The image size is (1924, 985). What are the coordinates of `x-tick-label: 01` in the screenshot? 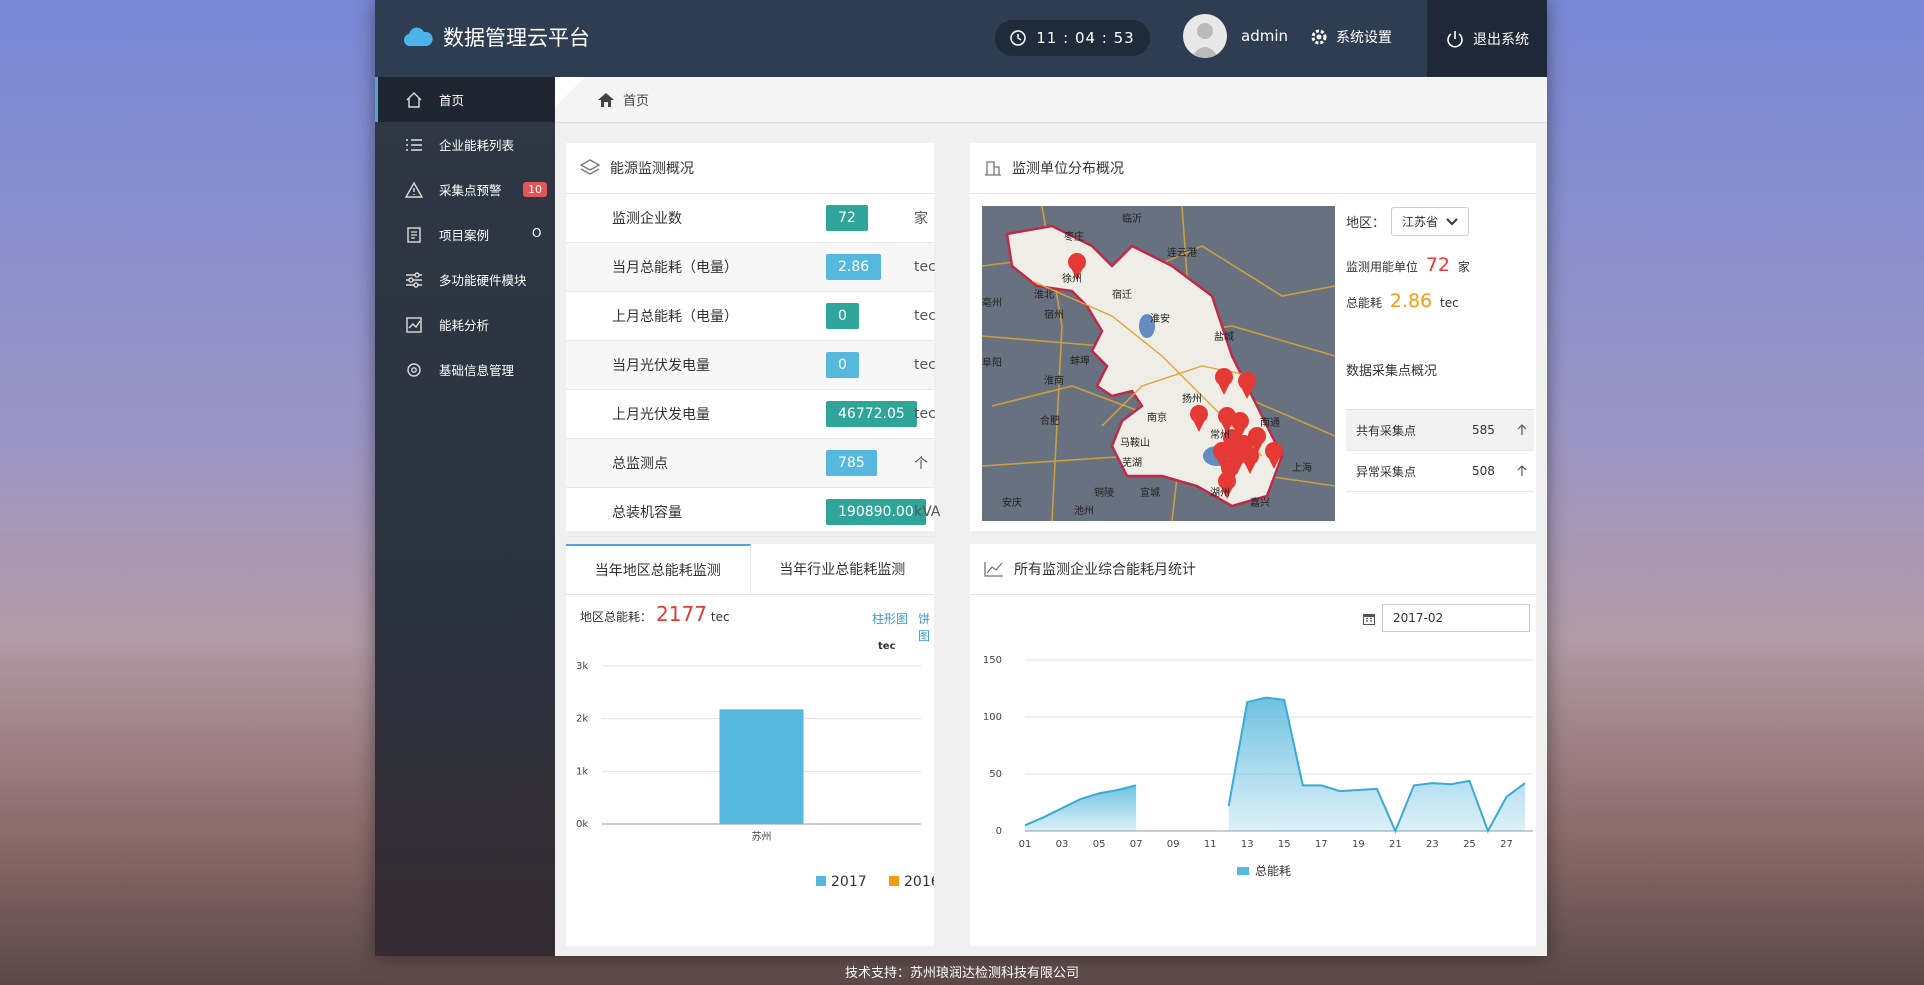 It's located at (1025, 844).